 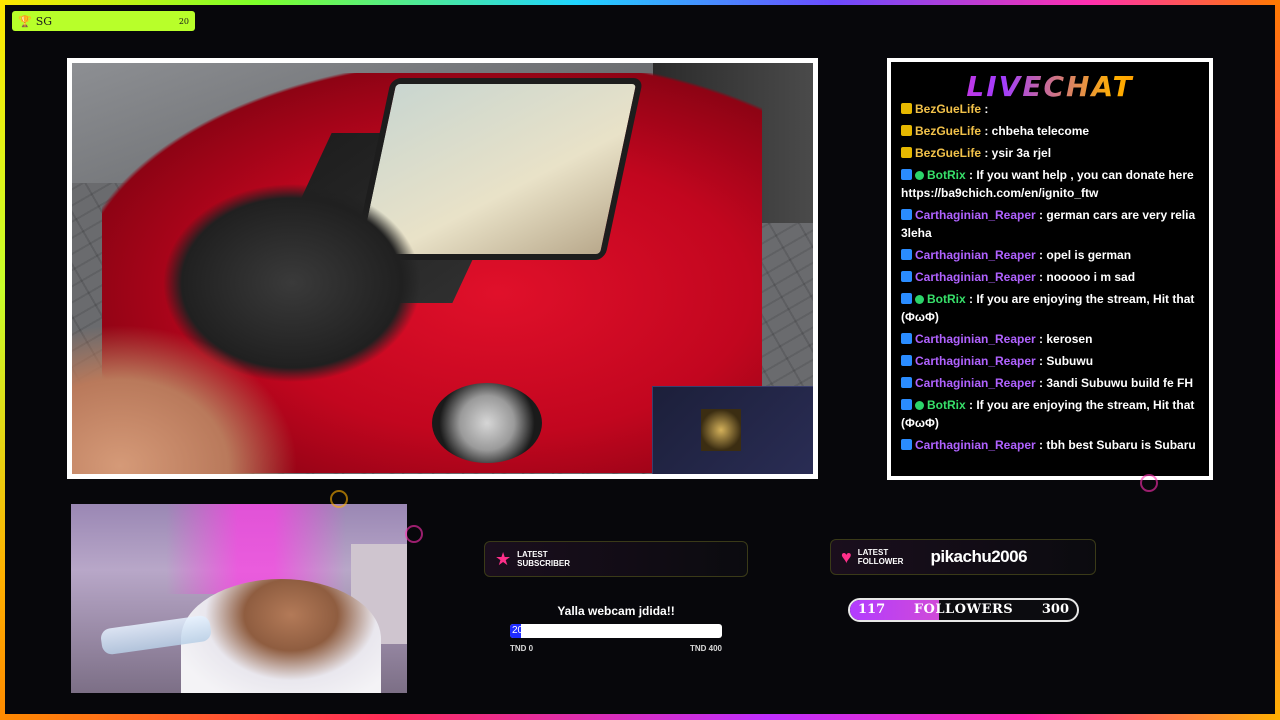 What do you see at coordinates (985, 109) in the screenshot?
I see `chat-text: :` at bounding box center [985, 109].